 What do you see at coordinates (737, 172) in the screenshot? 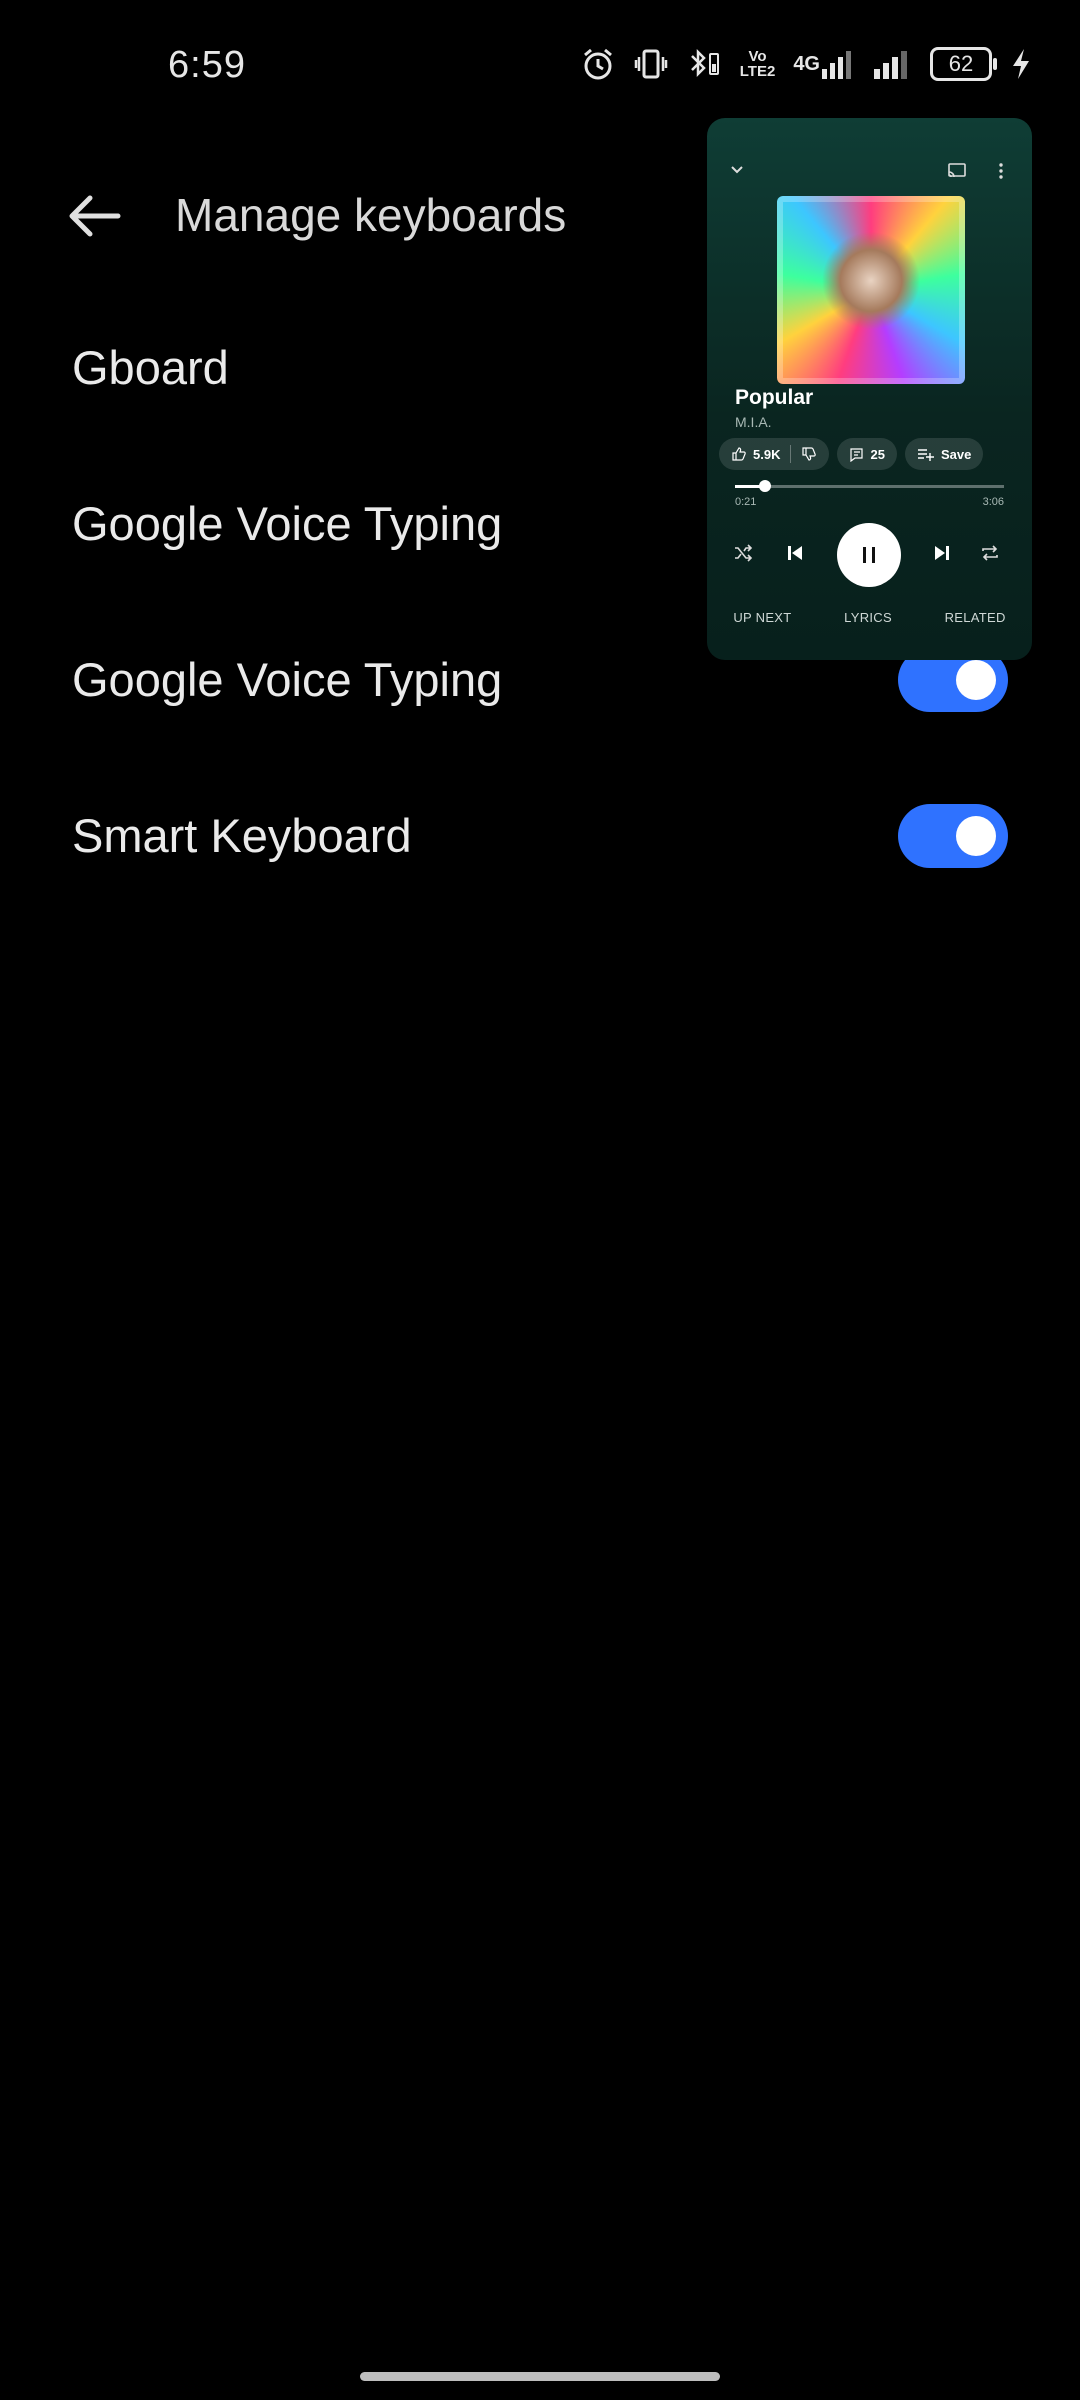
I see `collapse-chevron-icon` at bounding box center [737, 172].